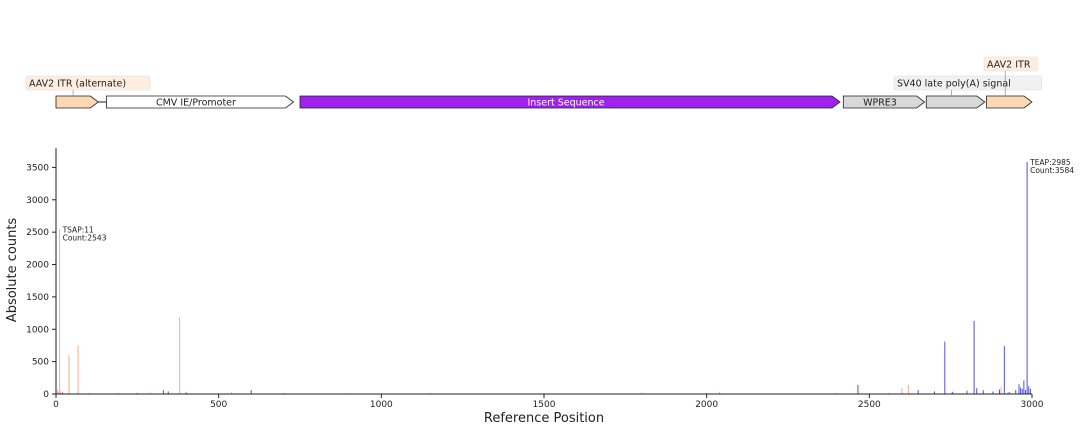 This screenshot has height=430, width=1080. What do you see at coordinates (1009, 65) in the screenshot?
I see `feature-label: AAV2 ITR` at bounding box center [1009, 65].